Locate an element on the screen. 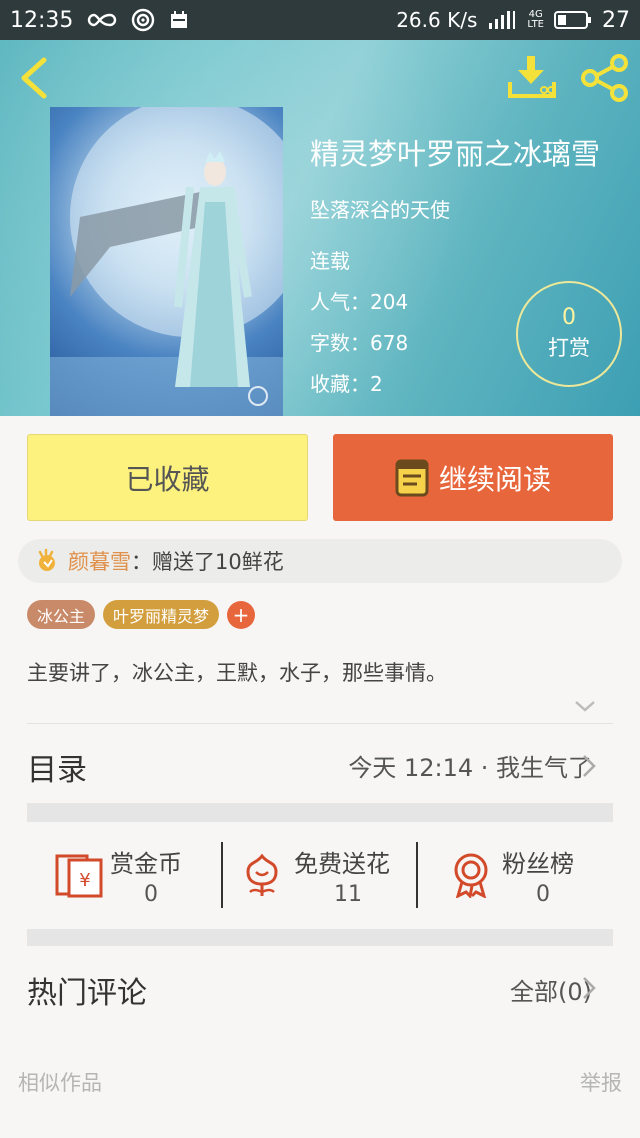  list-peek is located at coordinates (320, 1129).